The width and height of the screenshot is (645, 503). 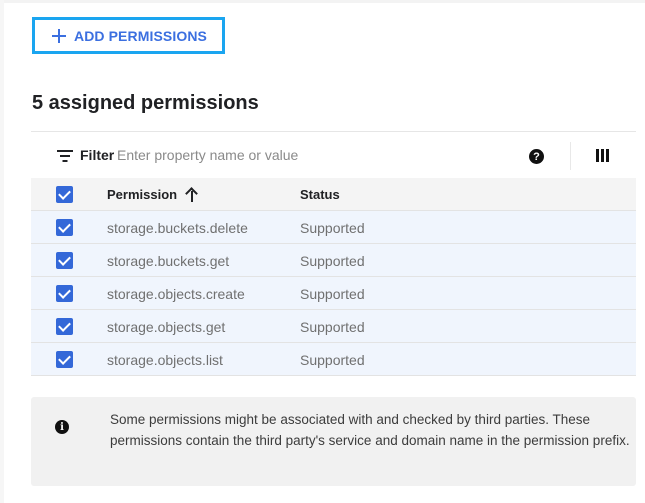 What do you see at coordinates (2, 251) in the screenshot?
I see `frame-left-border` at bounding box center [2, 251].